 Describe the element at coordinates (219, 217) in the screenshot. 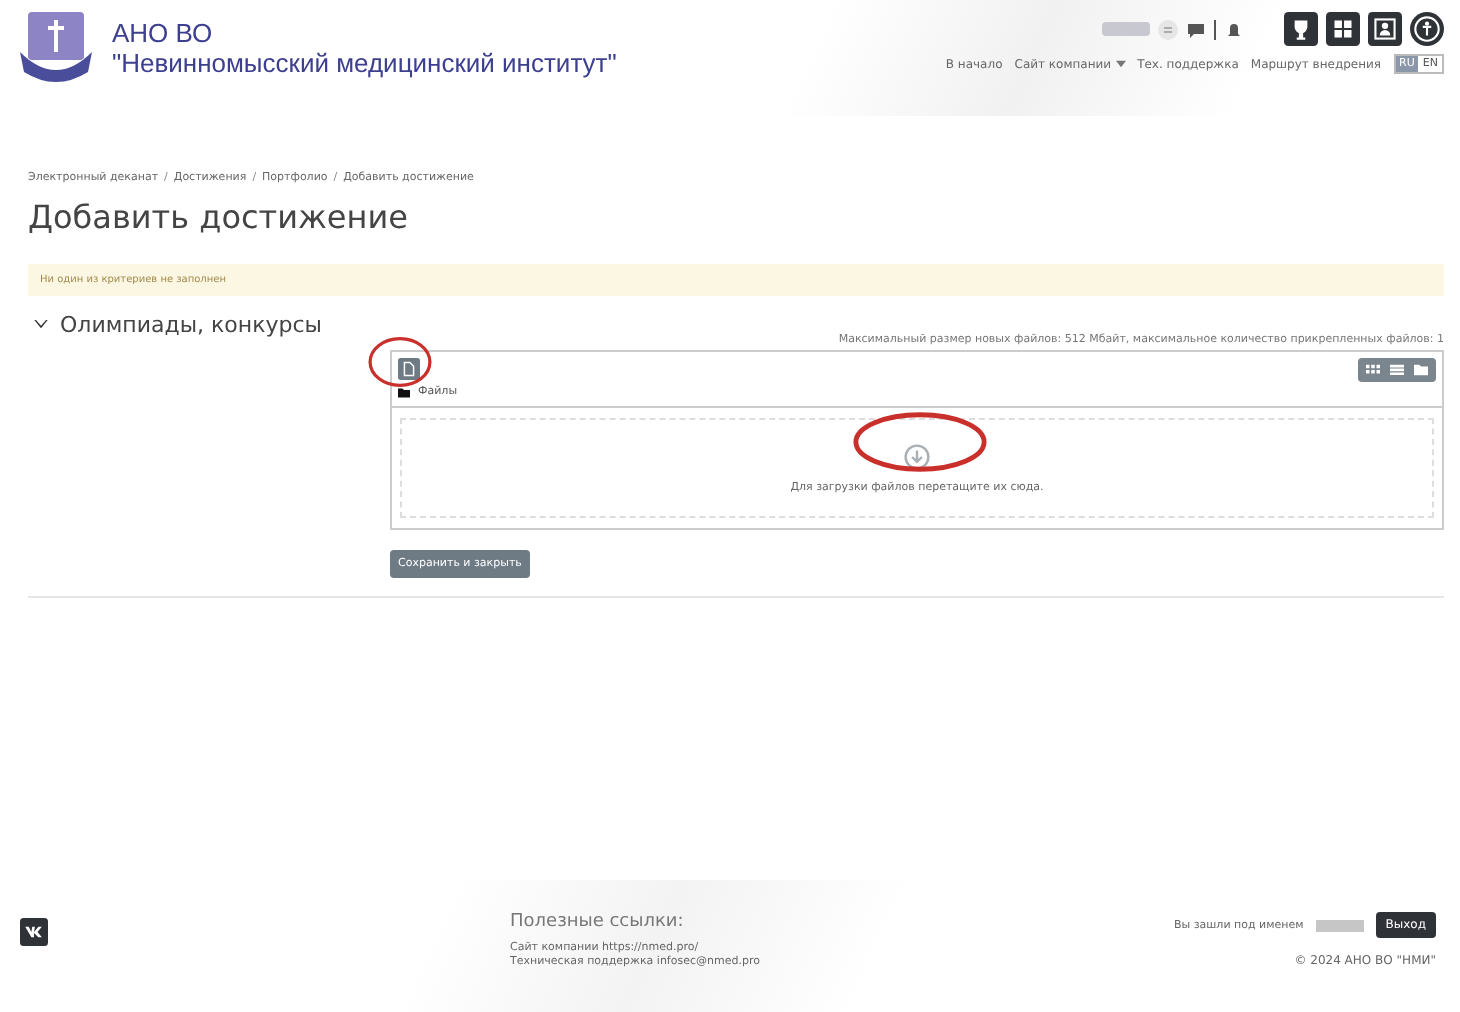

I see `page-title: Добавить достижение` at that location.